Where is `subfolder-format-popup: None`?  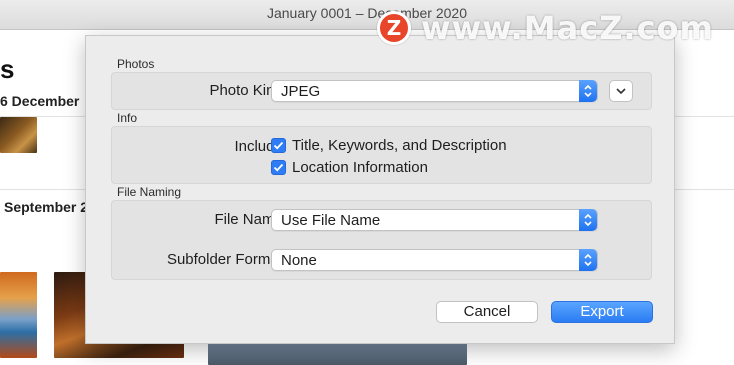
subfolder-format-popup: None is located at coordinates (434, 260).